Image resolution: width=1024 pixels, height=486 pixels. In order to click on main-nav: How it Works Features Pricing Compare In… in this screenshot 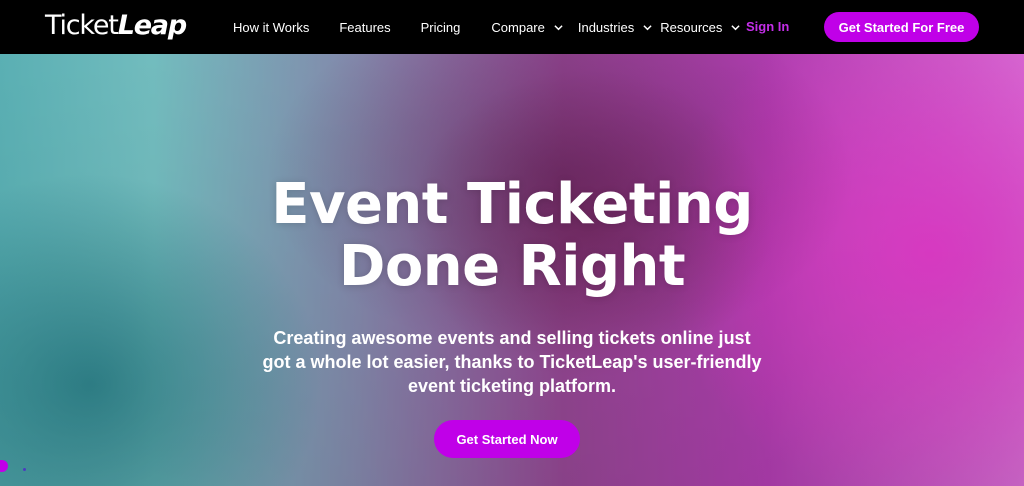, I will do `click(486, 27)`.